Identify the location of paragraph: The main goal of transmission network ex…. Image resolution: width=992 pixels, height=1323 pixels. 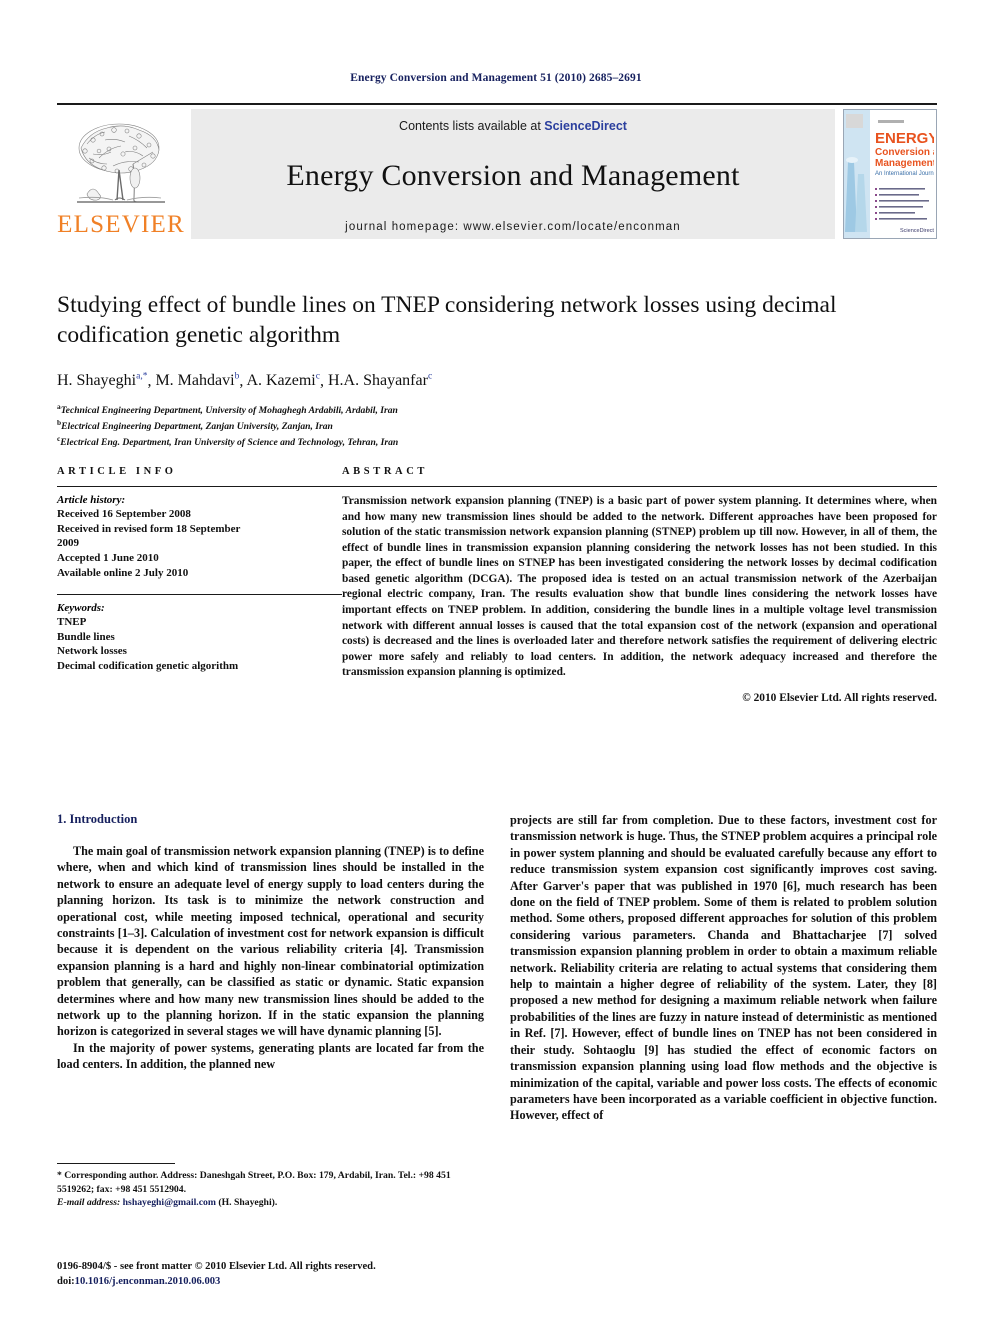
(270, 941).